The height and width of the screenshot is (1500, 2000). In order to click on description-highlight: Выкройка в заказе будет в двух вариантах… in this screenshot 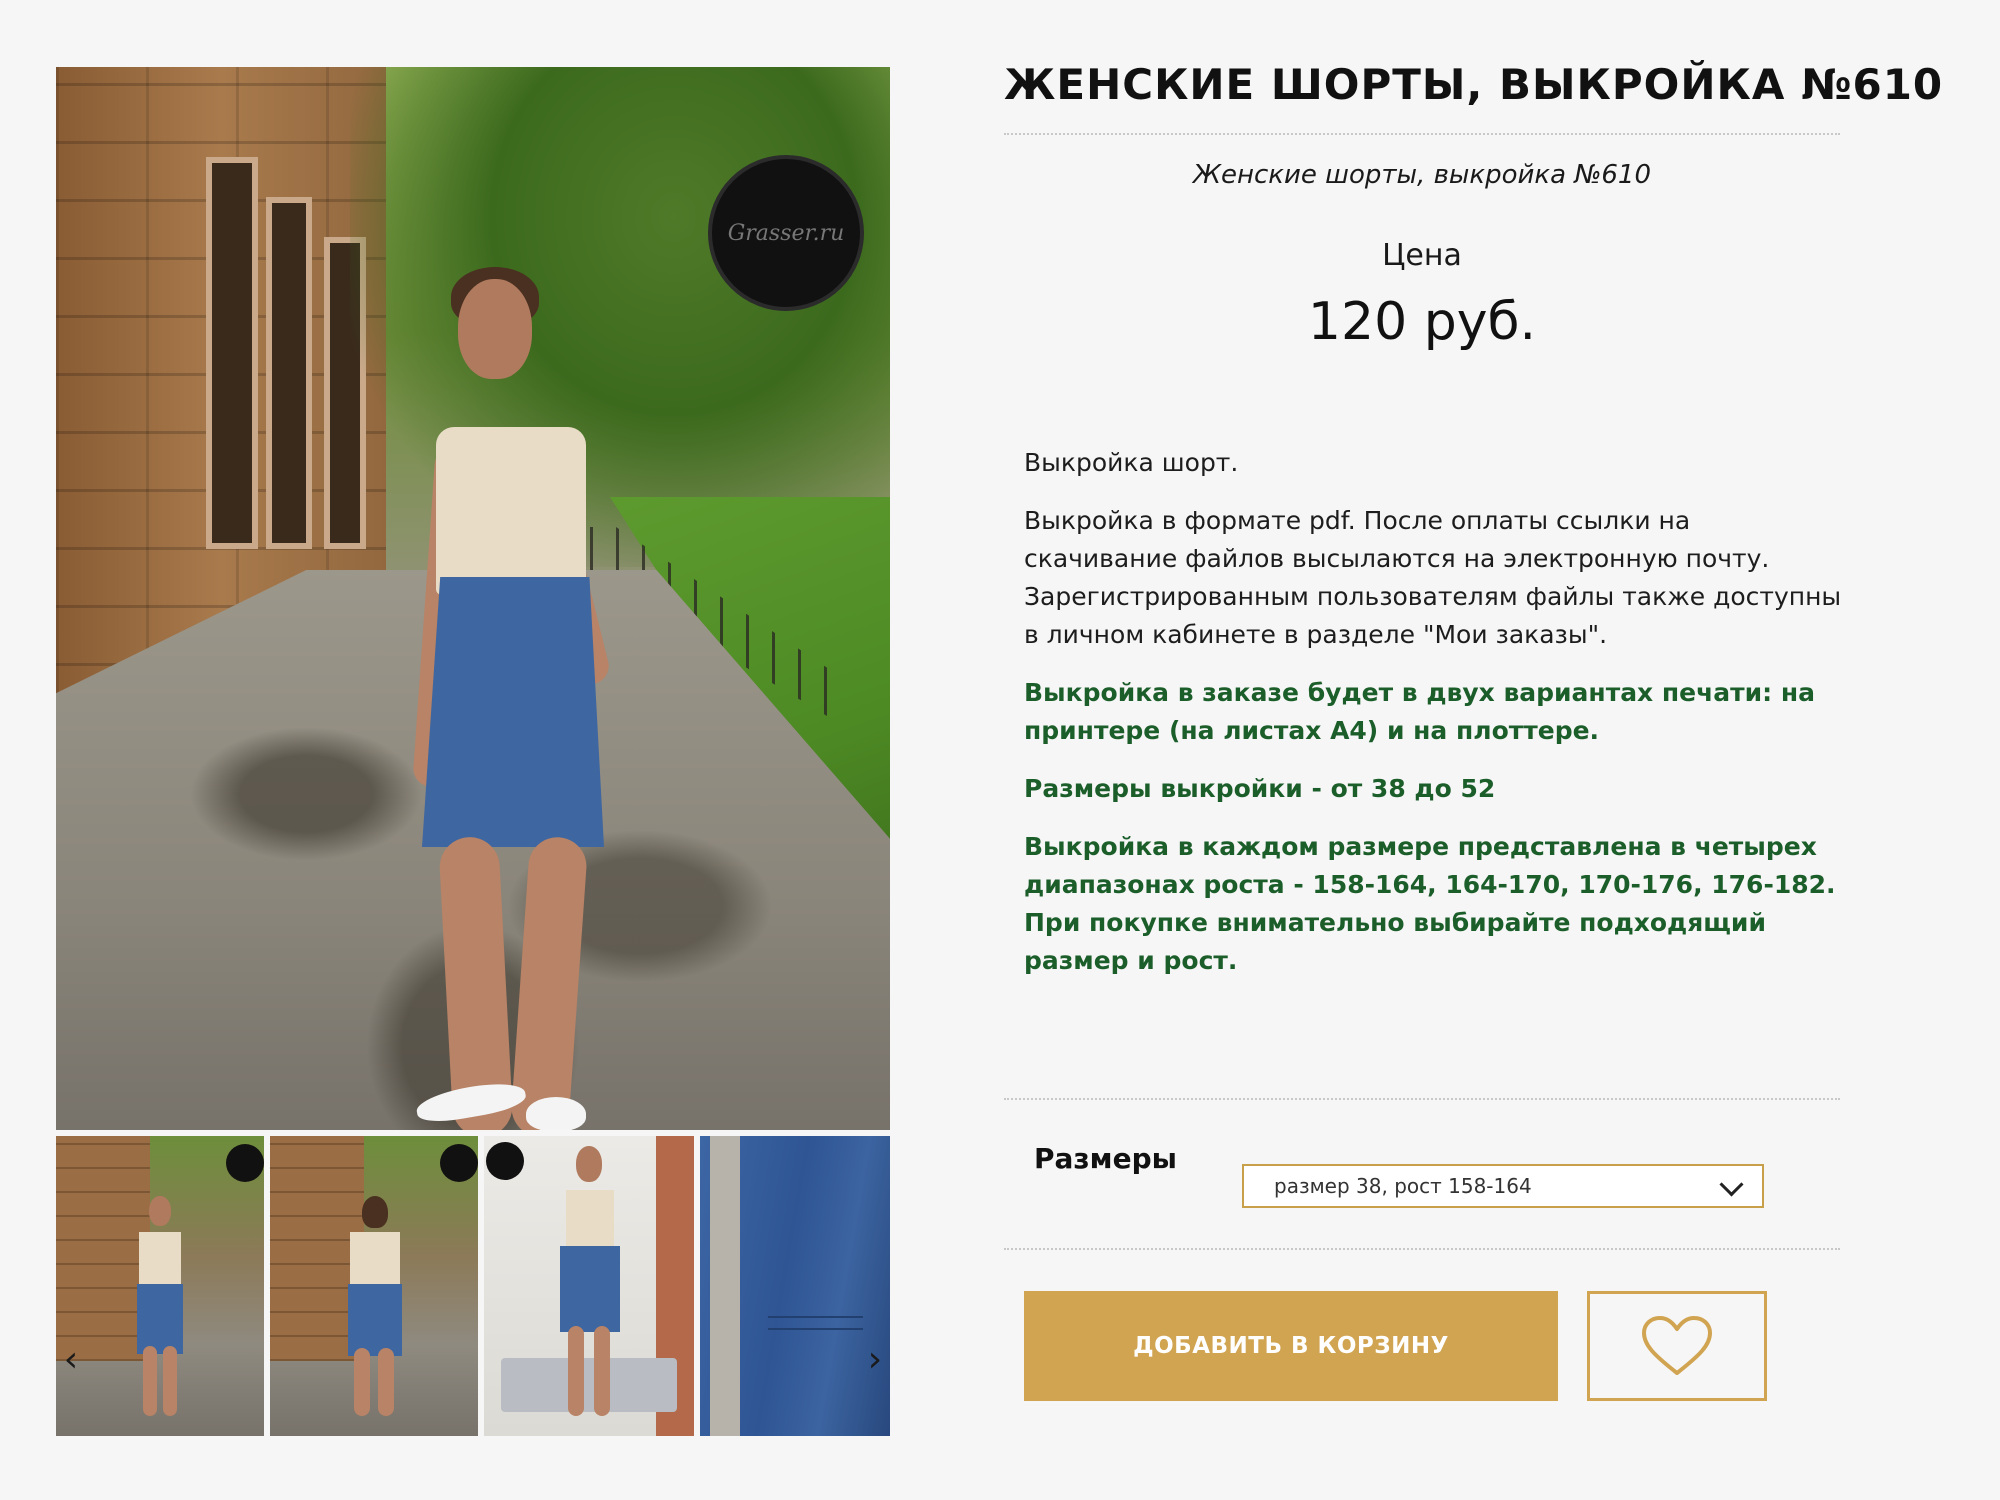, I will do `click(1420, 711)`.